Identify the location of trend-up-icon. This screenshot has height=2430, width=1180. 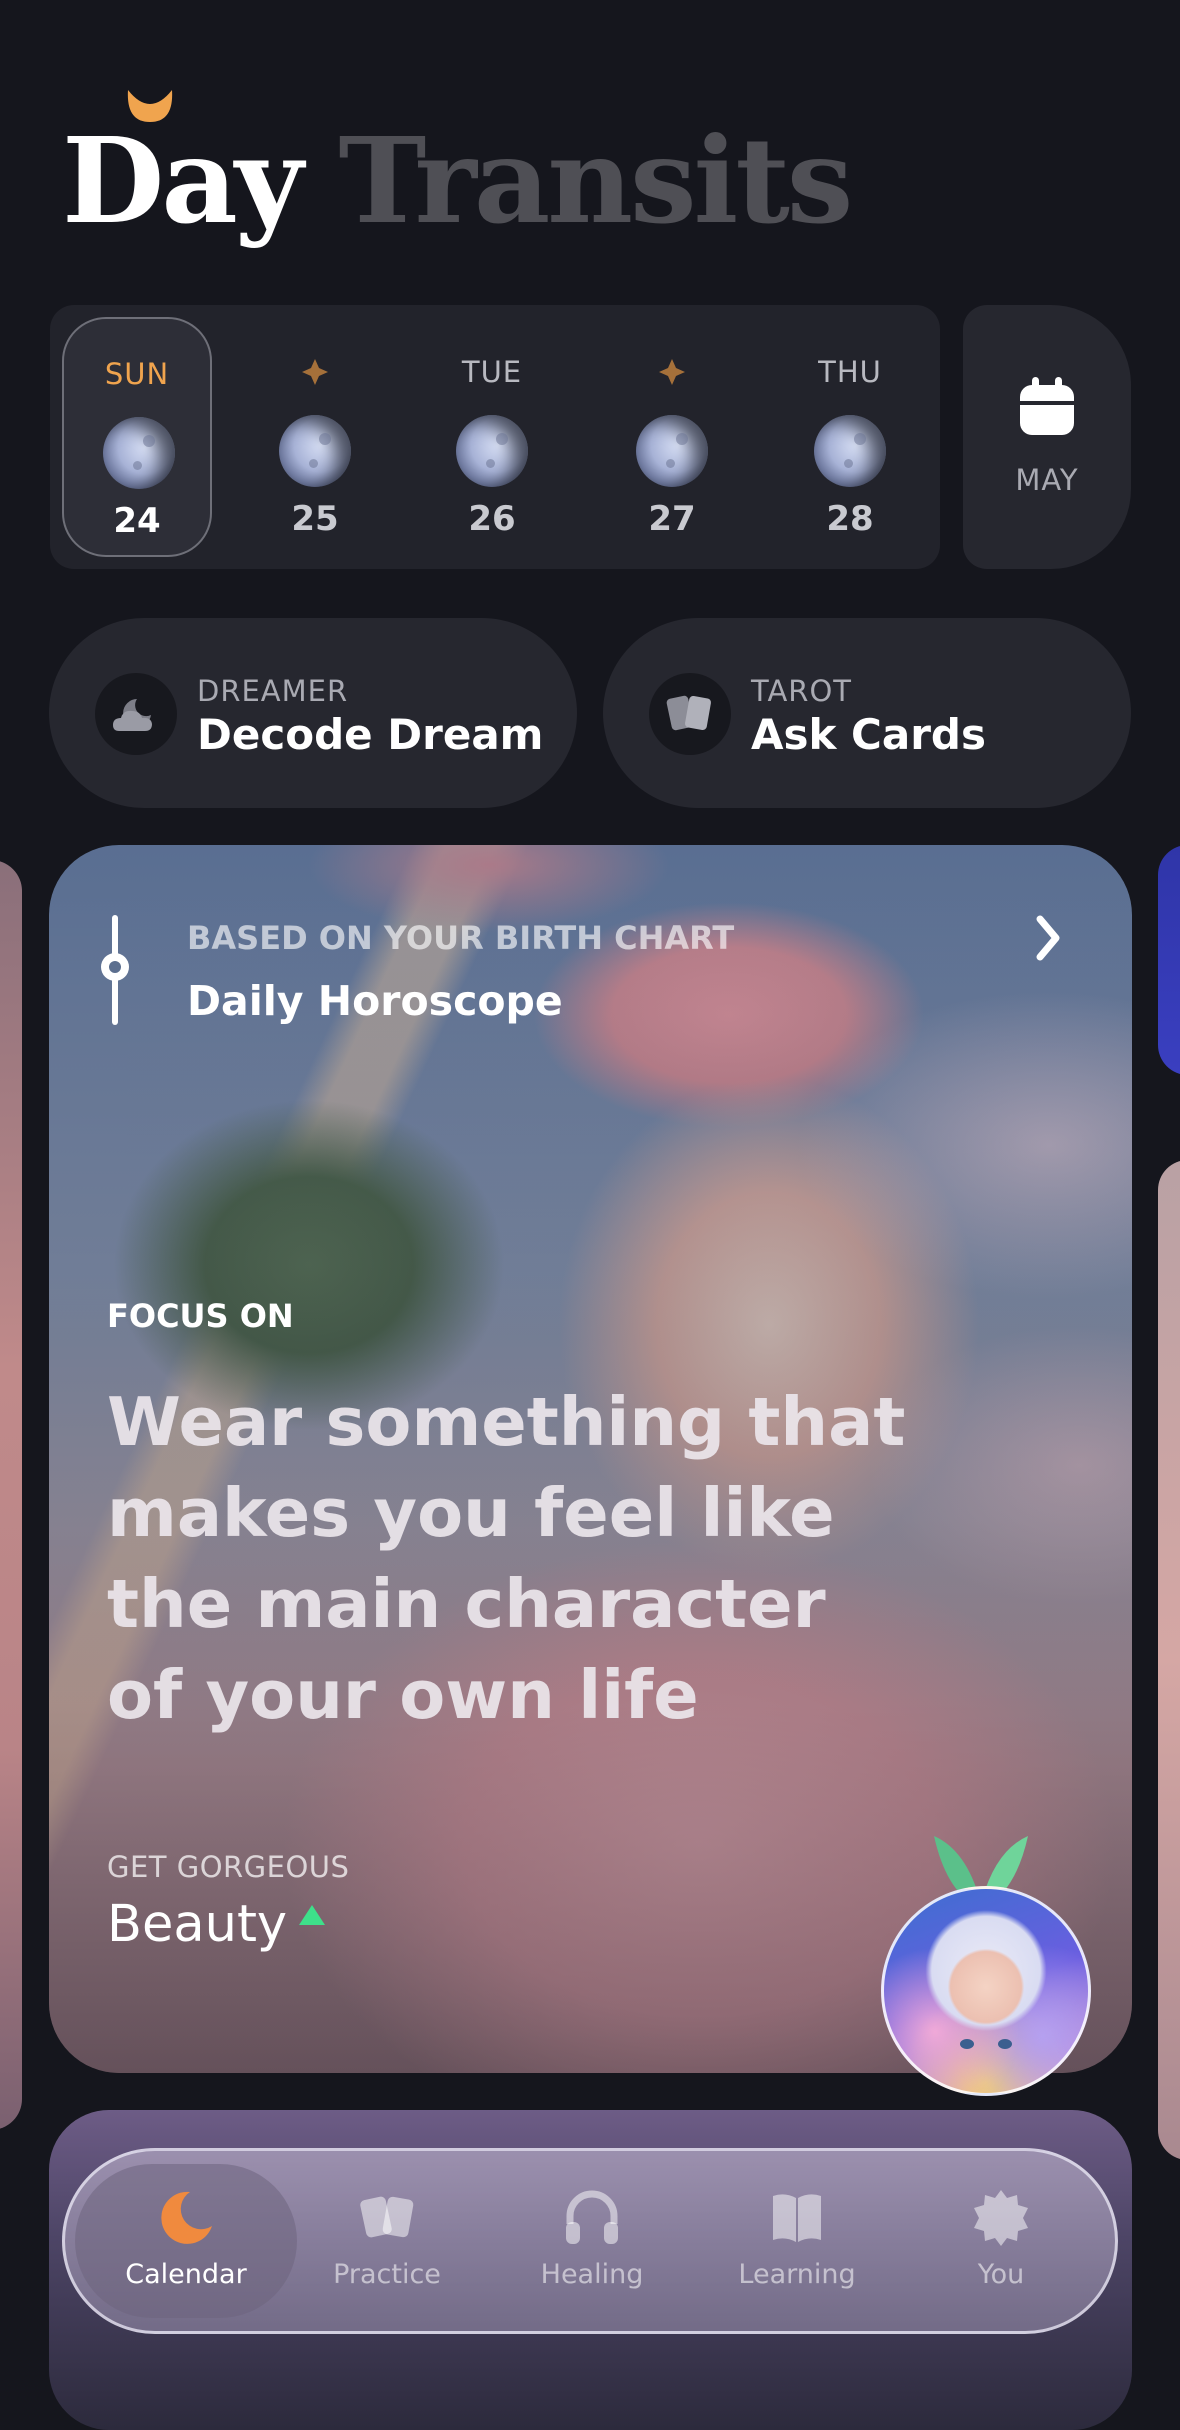
(312, 1915).